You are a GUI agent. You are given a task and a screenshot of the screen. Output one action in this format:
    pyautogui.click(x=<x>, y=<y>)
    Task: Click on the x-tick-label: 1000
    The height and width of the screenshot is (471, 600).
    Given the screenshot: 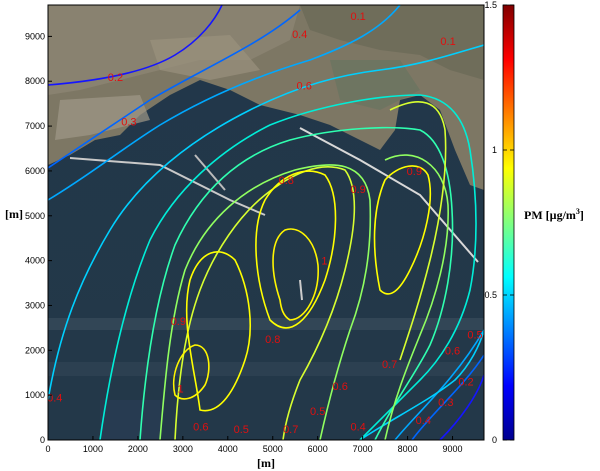 What is the action you would take?
    pyautogui.click(x=93, y=449)
    